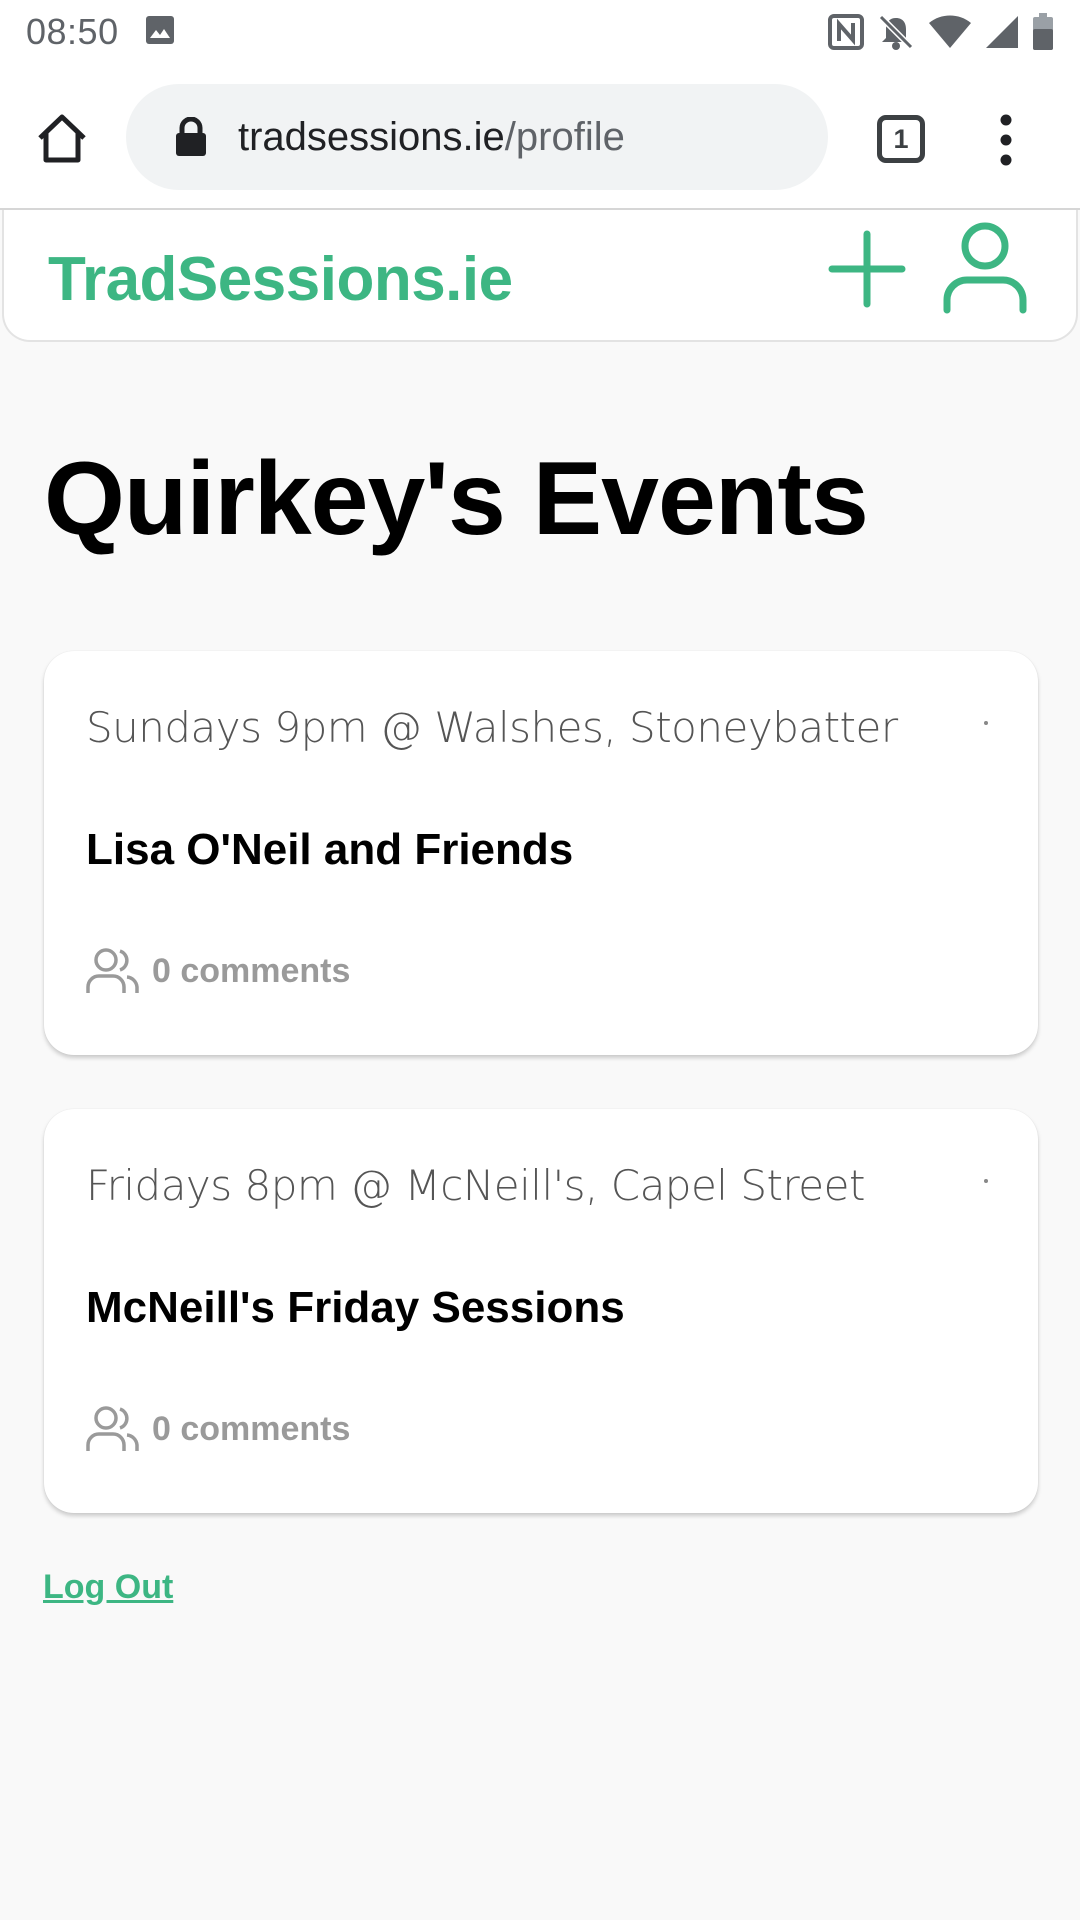  I want to click on nfc-icon, so click(846, 32).